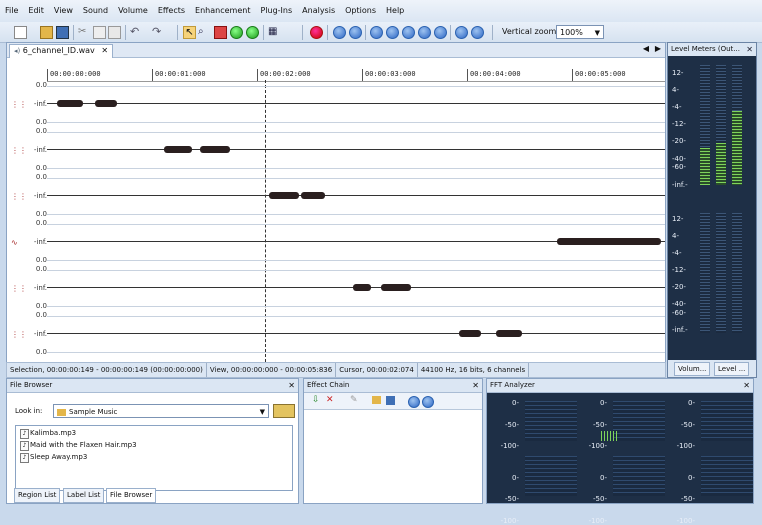 This screenshot has width=762, height=525. I want to click on loop-icon, so click(252, 32).